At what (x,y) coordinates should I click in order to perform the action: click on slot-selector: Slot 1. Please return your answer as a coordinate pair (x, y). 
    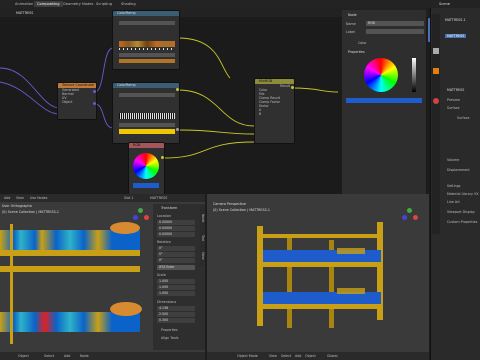
    Looking at the image, I should click on (128, 198).